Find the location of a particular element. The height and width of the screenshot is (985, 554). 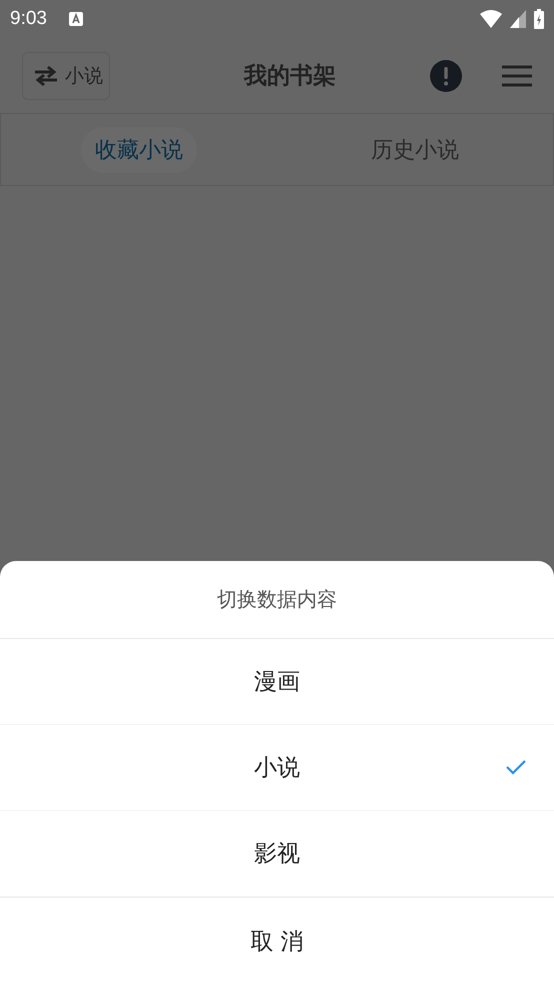

wifi-icon is located at coordinates (491, 19).